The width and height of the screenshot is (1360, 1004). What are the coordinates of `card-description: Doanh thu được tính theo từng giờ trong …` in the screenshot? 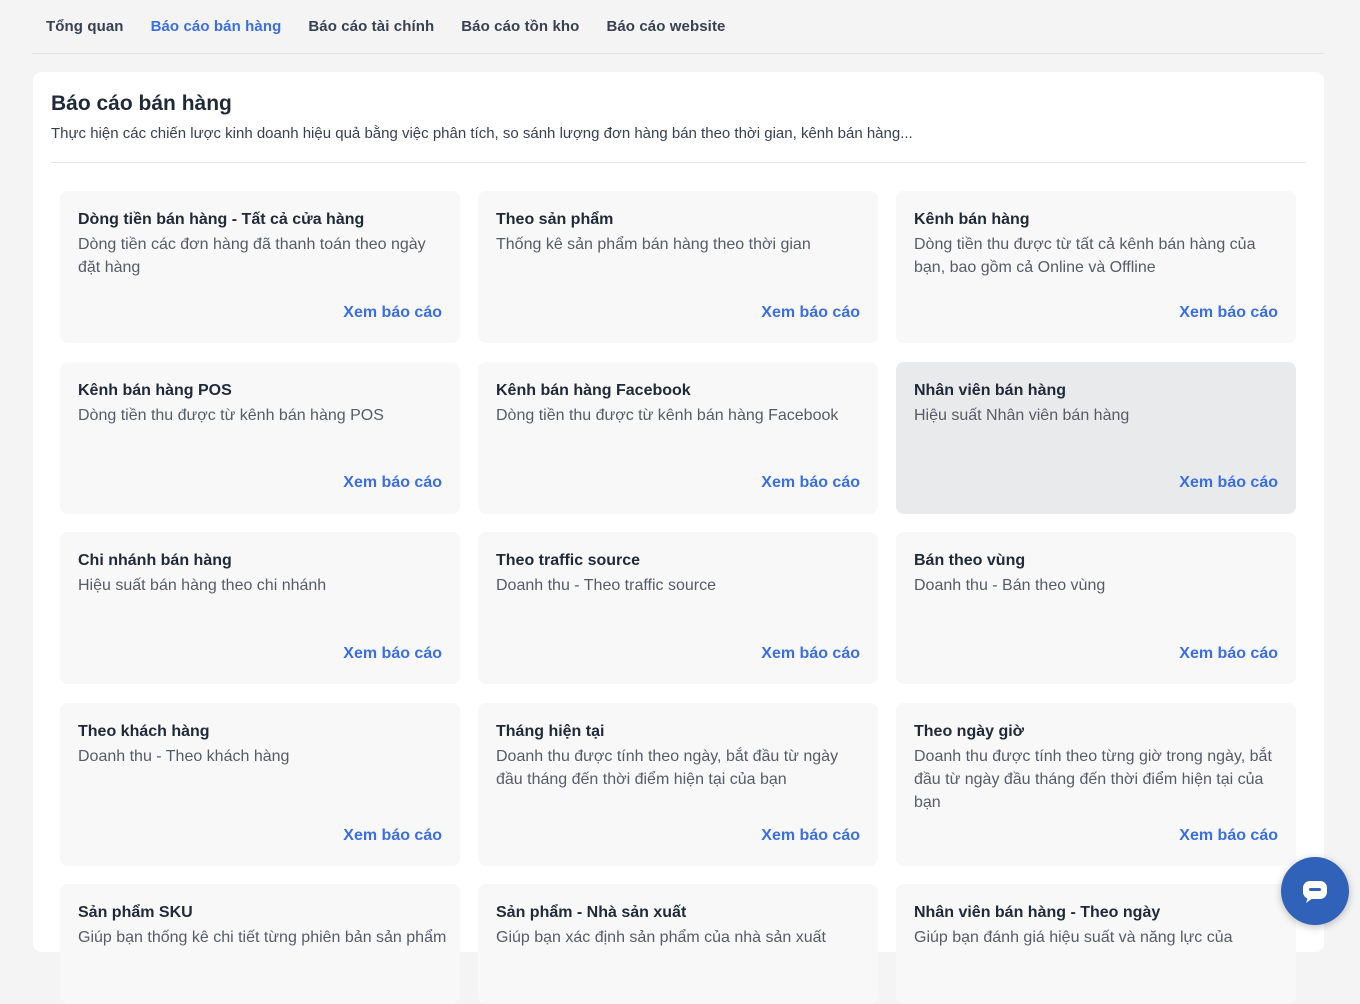 It's located at (1093, 779).